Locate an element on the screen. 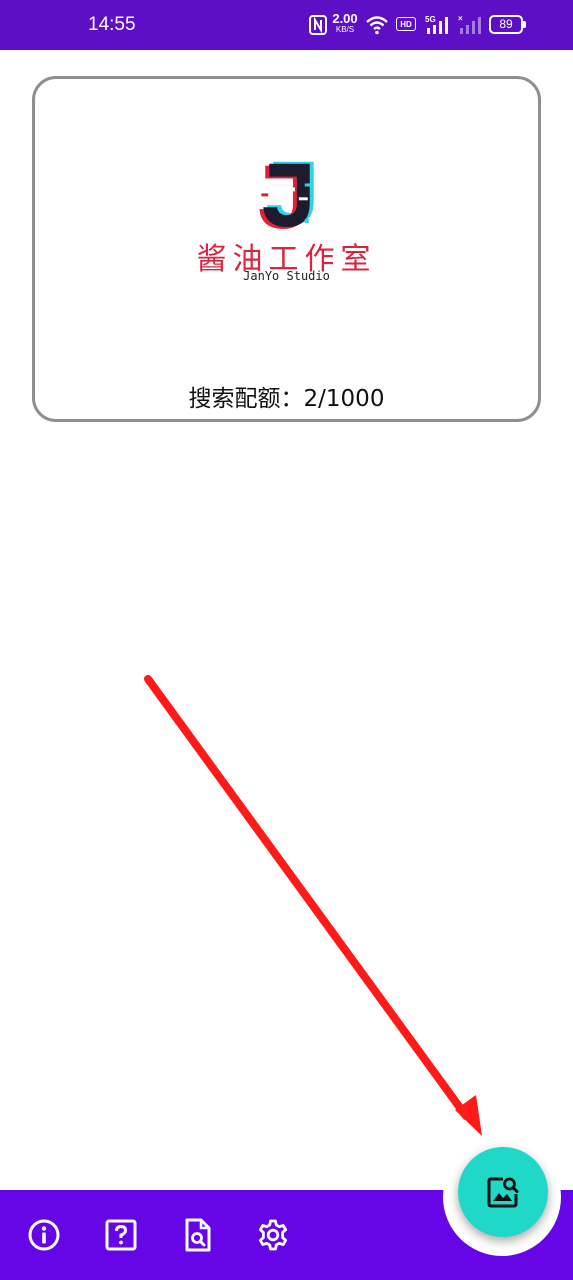 This screenshot has width=573, height=1280. status-time: 14:55 is located at coordinates (112, 24).